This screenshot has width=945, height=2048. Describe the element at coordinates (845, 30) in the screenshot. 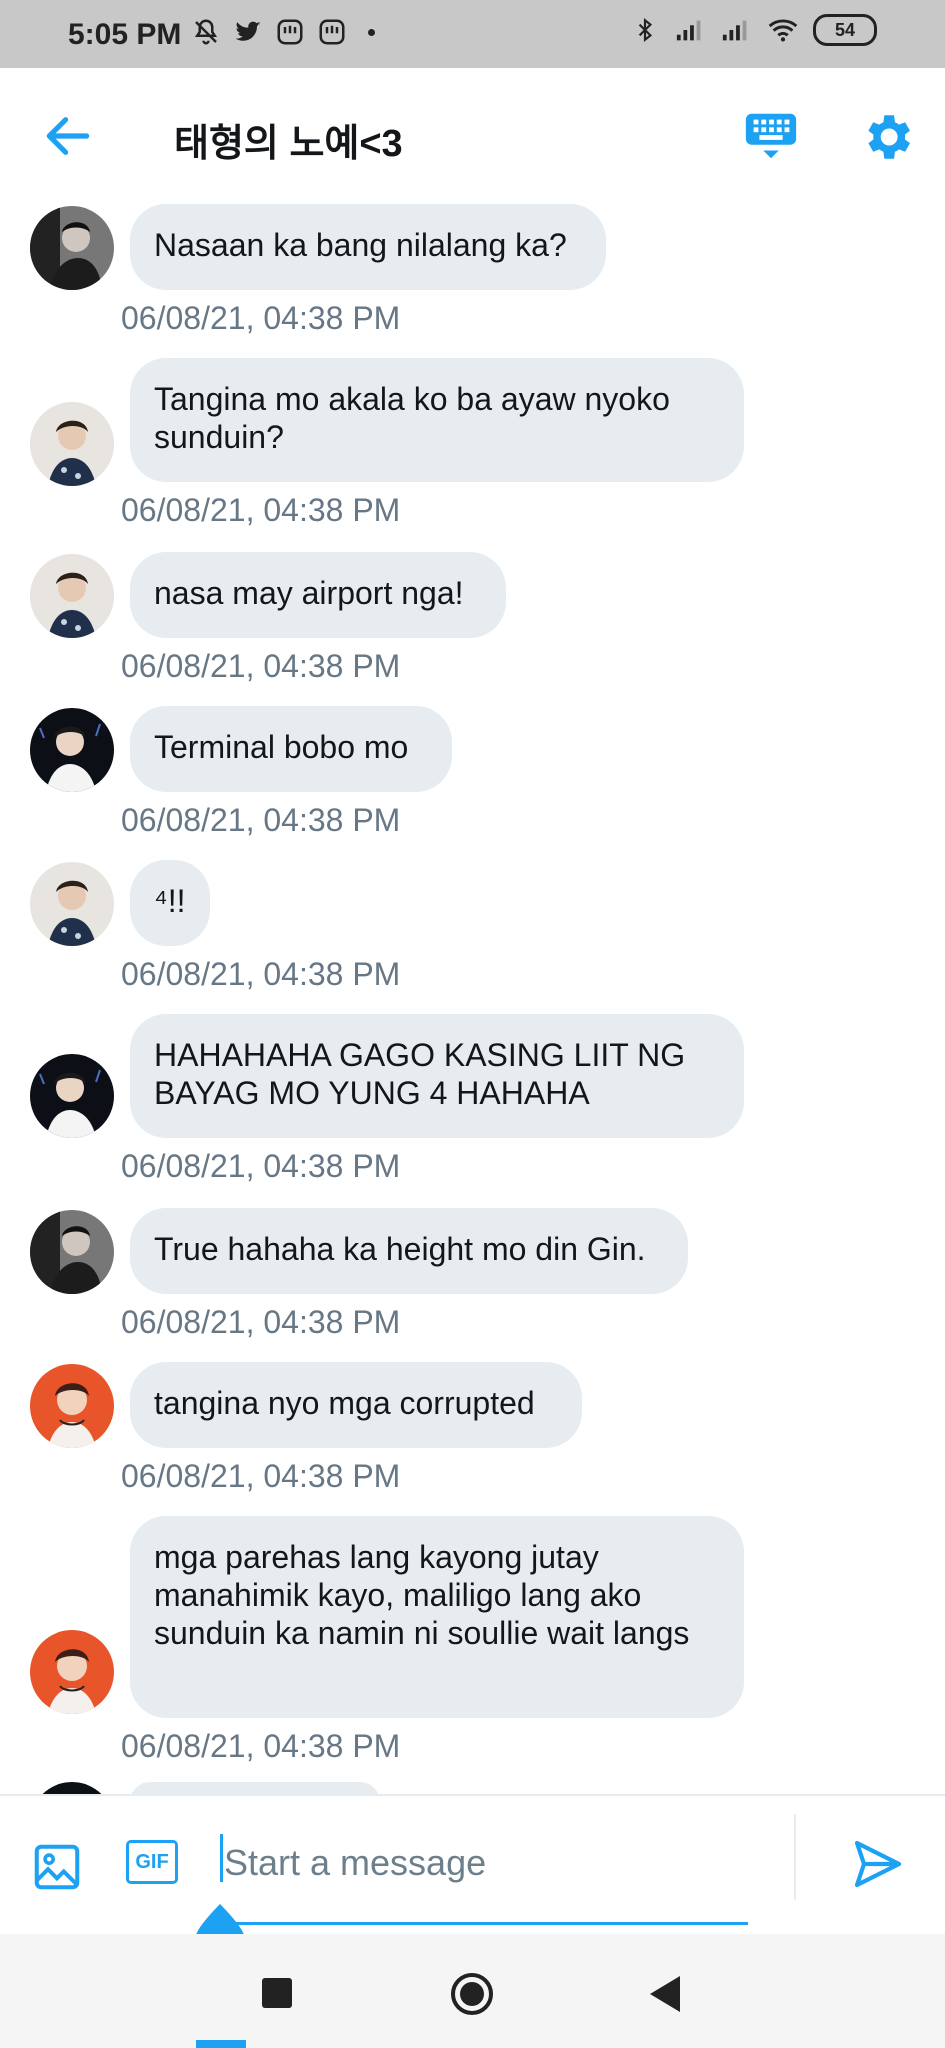

I see `battery-icon: 54` at that location.